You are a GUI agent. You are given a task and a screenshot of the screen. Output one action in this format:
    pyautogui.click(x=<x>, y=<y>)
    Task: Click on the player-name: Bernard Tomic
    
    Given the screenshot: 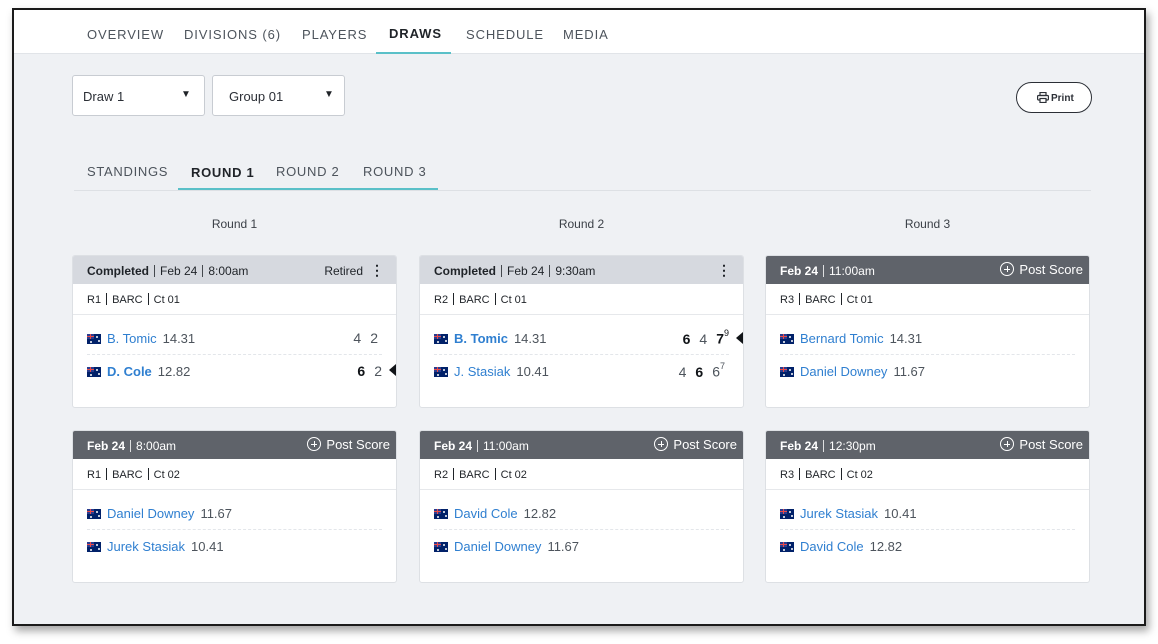 What is the action you would take?
    pyautogui.click(x=842, y=338)
    